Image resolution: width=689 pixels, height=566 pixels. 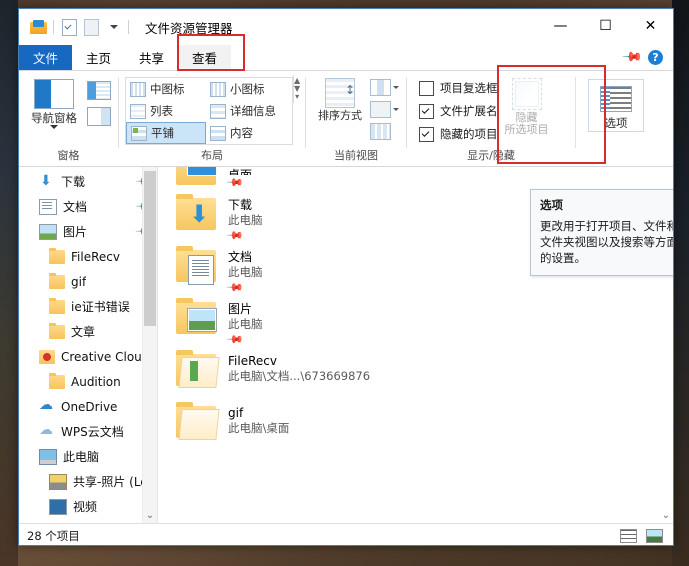 I want to click on sidebar-item-onedrive: OneDrive, so click(x=88, y=406).